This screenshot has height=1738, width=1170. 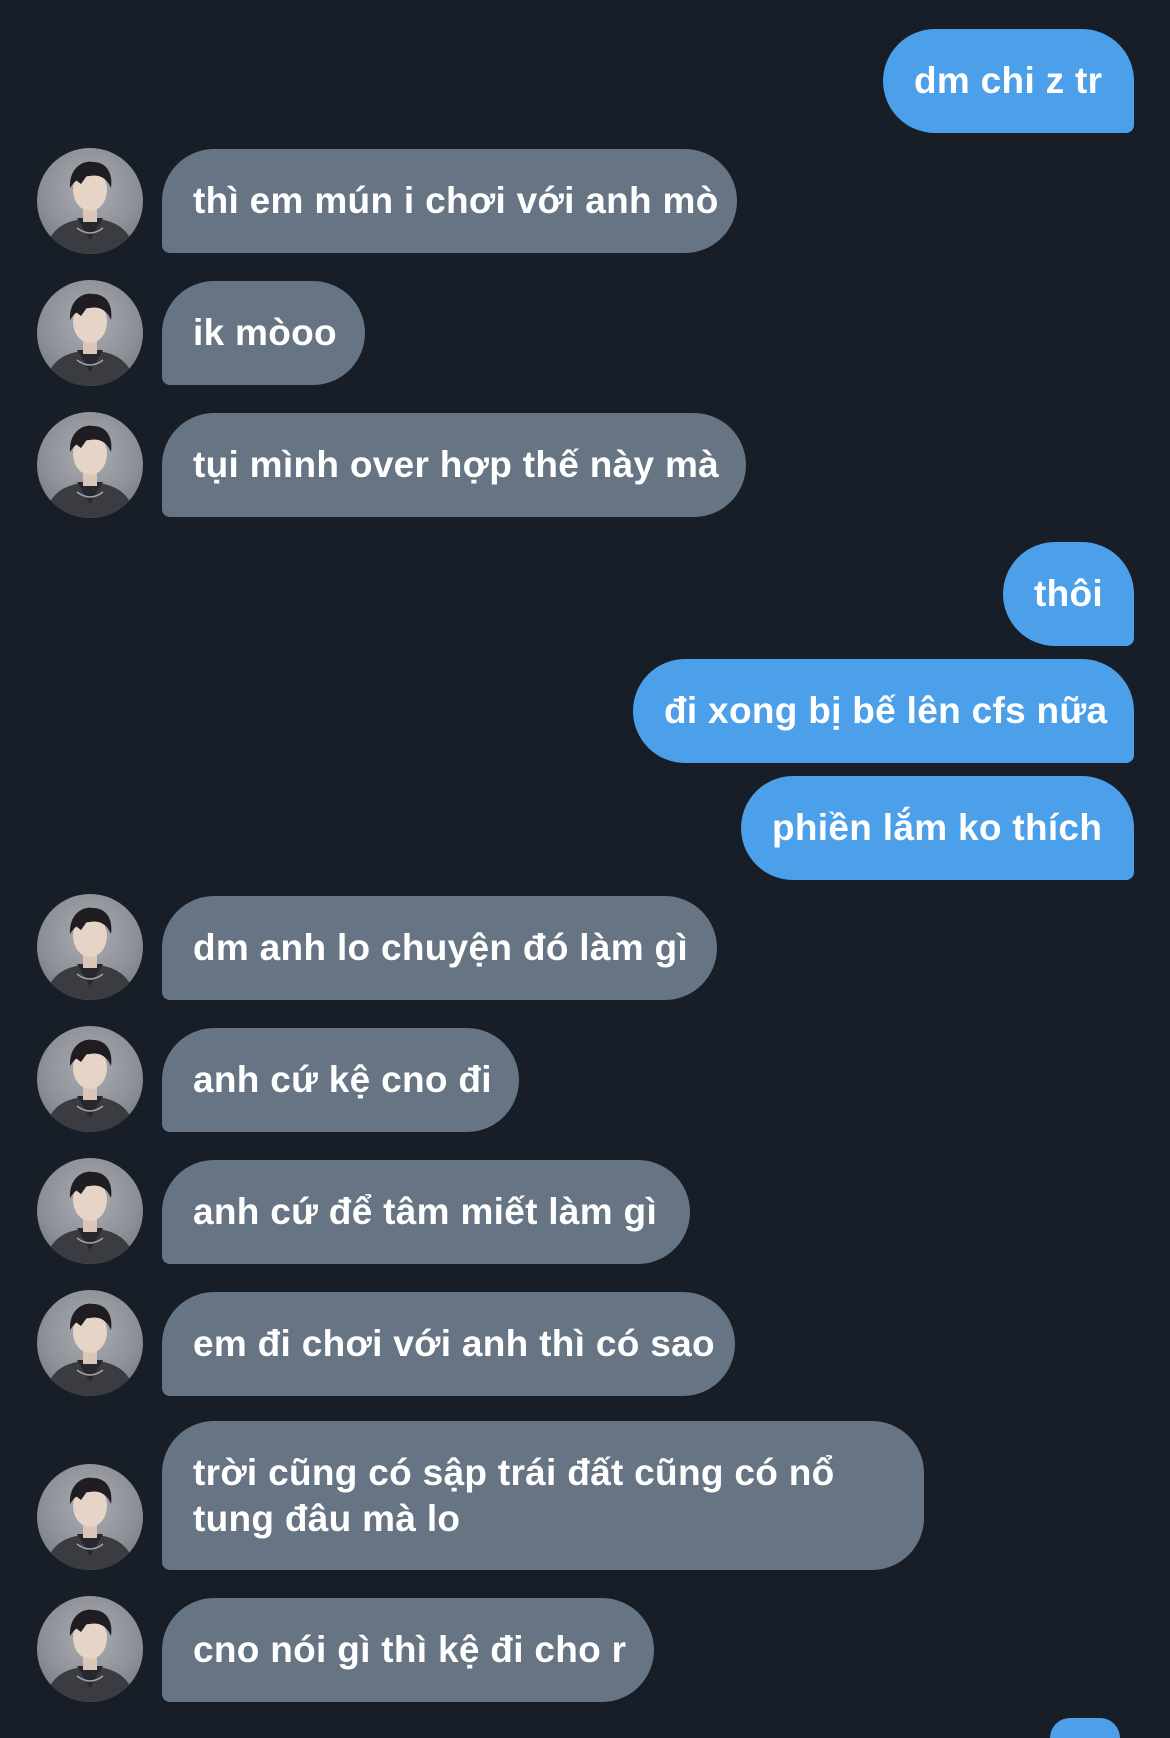 I want to click on message-text: dm anh lo chuyện đó làm gì, so click(x=441, y=947).